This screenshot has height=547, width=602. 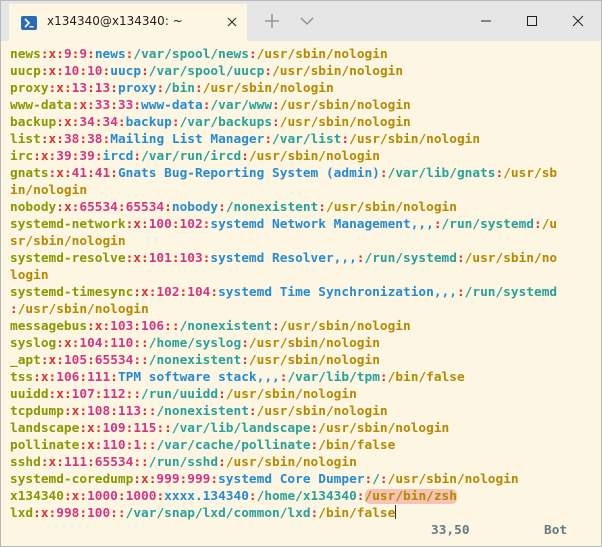 I want to click on line-segment: 999, so click(x=168, y=479).